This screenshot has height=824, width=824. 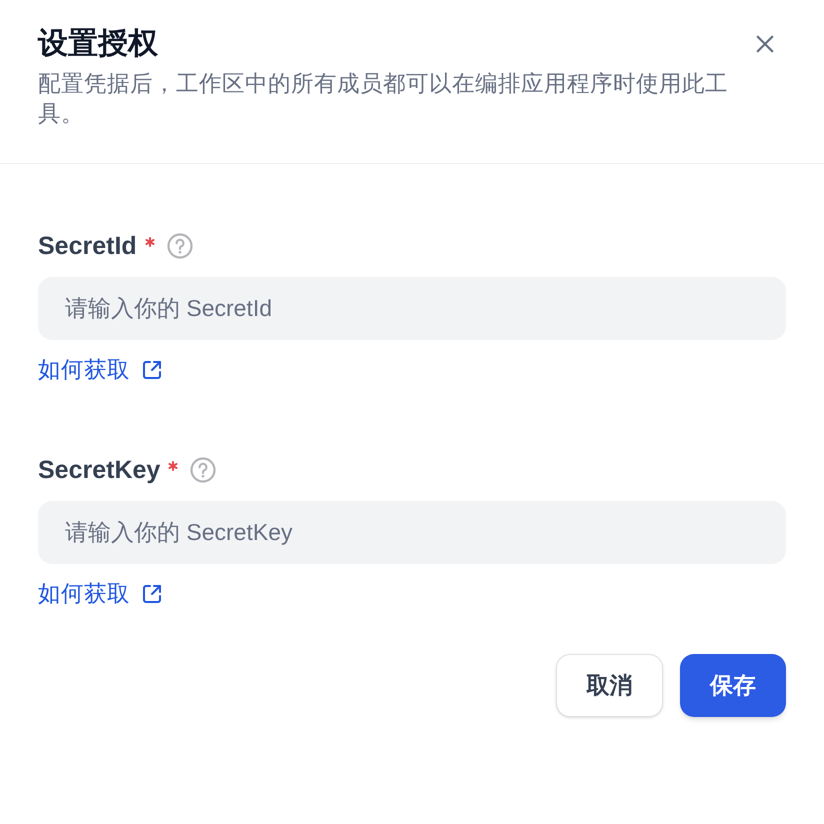 I want to click on field-label: SecretKey, so click(x=99, y=470).